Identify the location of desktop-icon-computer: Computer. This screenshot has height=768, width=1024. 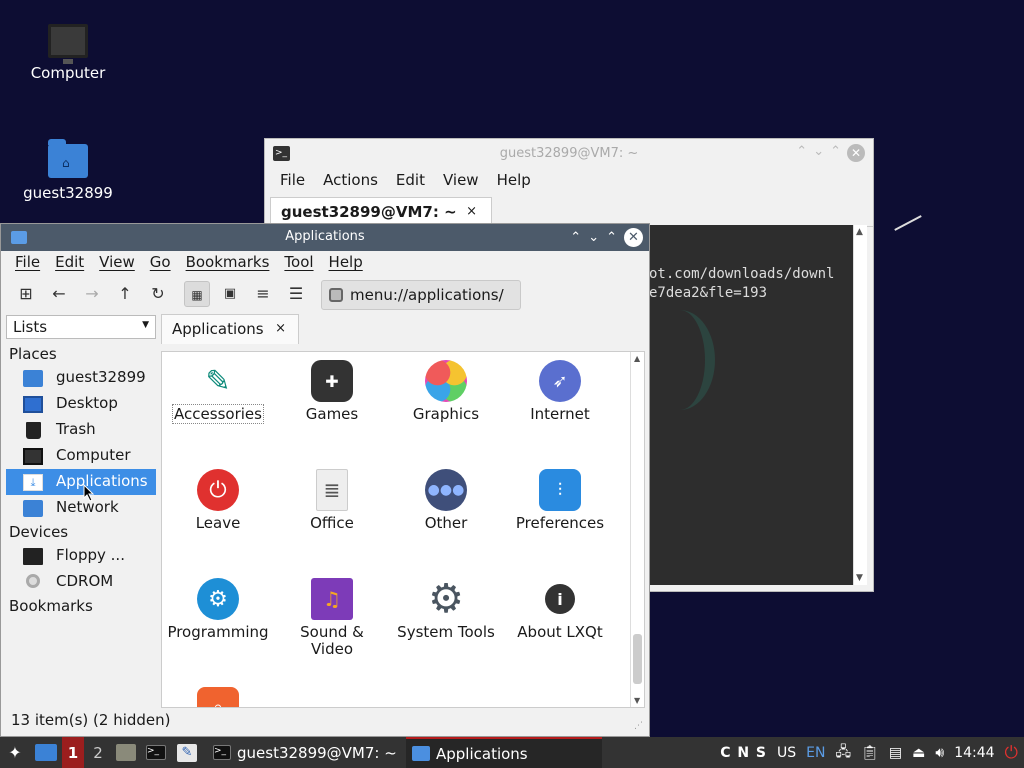
(68, 53).